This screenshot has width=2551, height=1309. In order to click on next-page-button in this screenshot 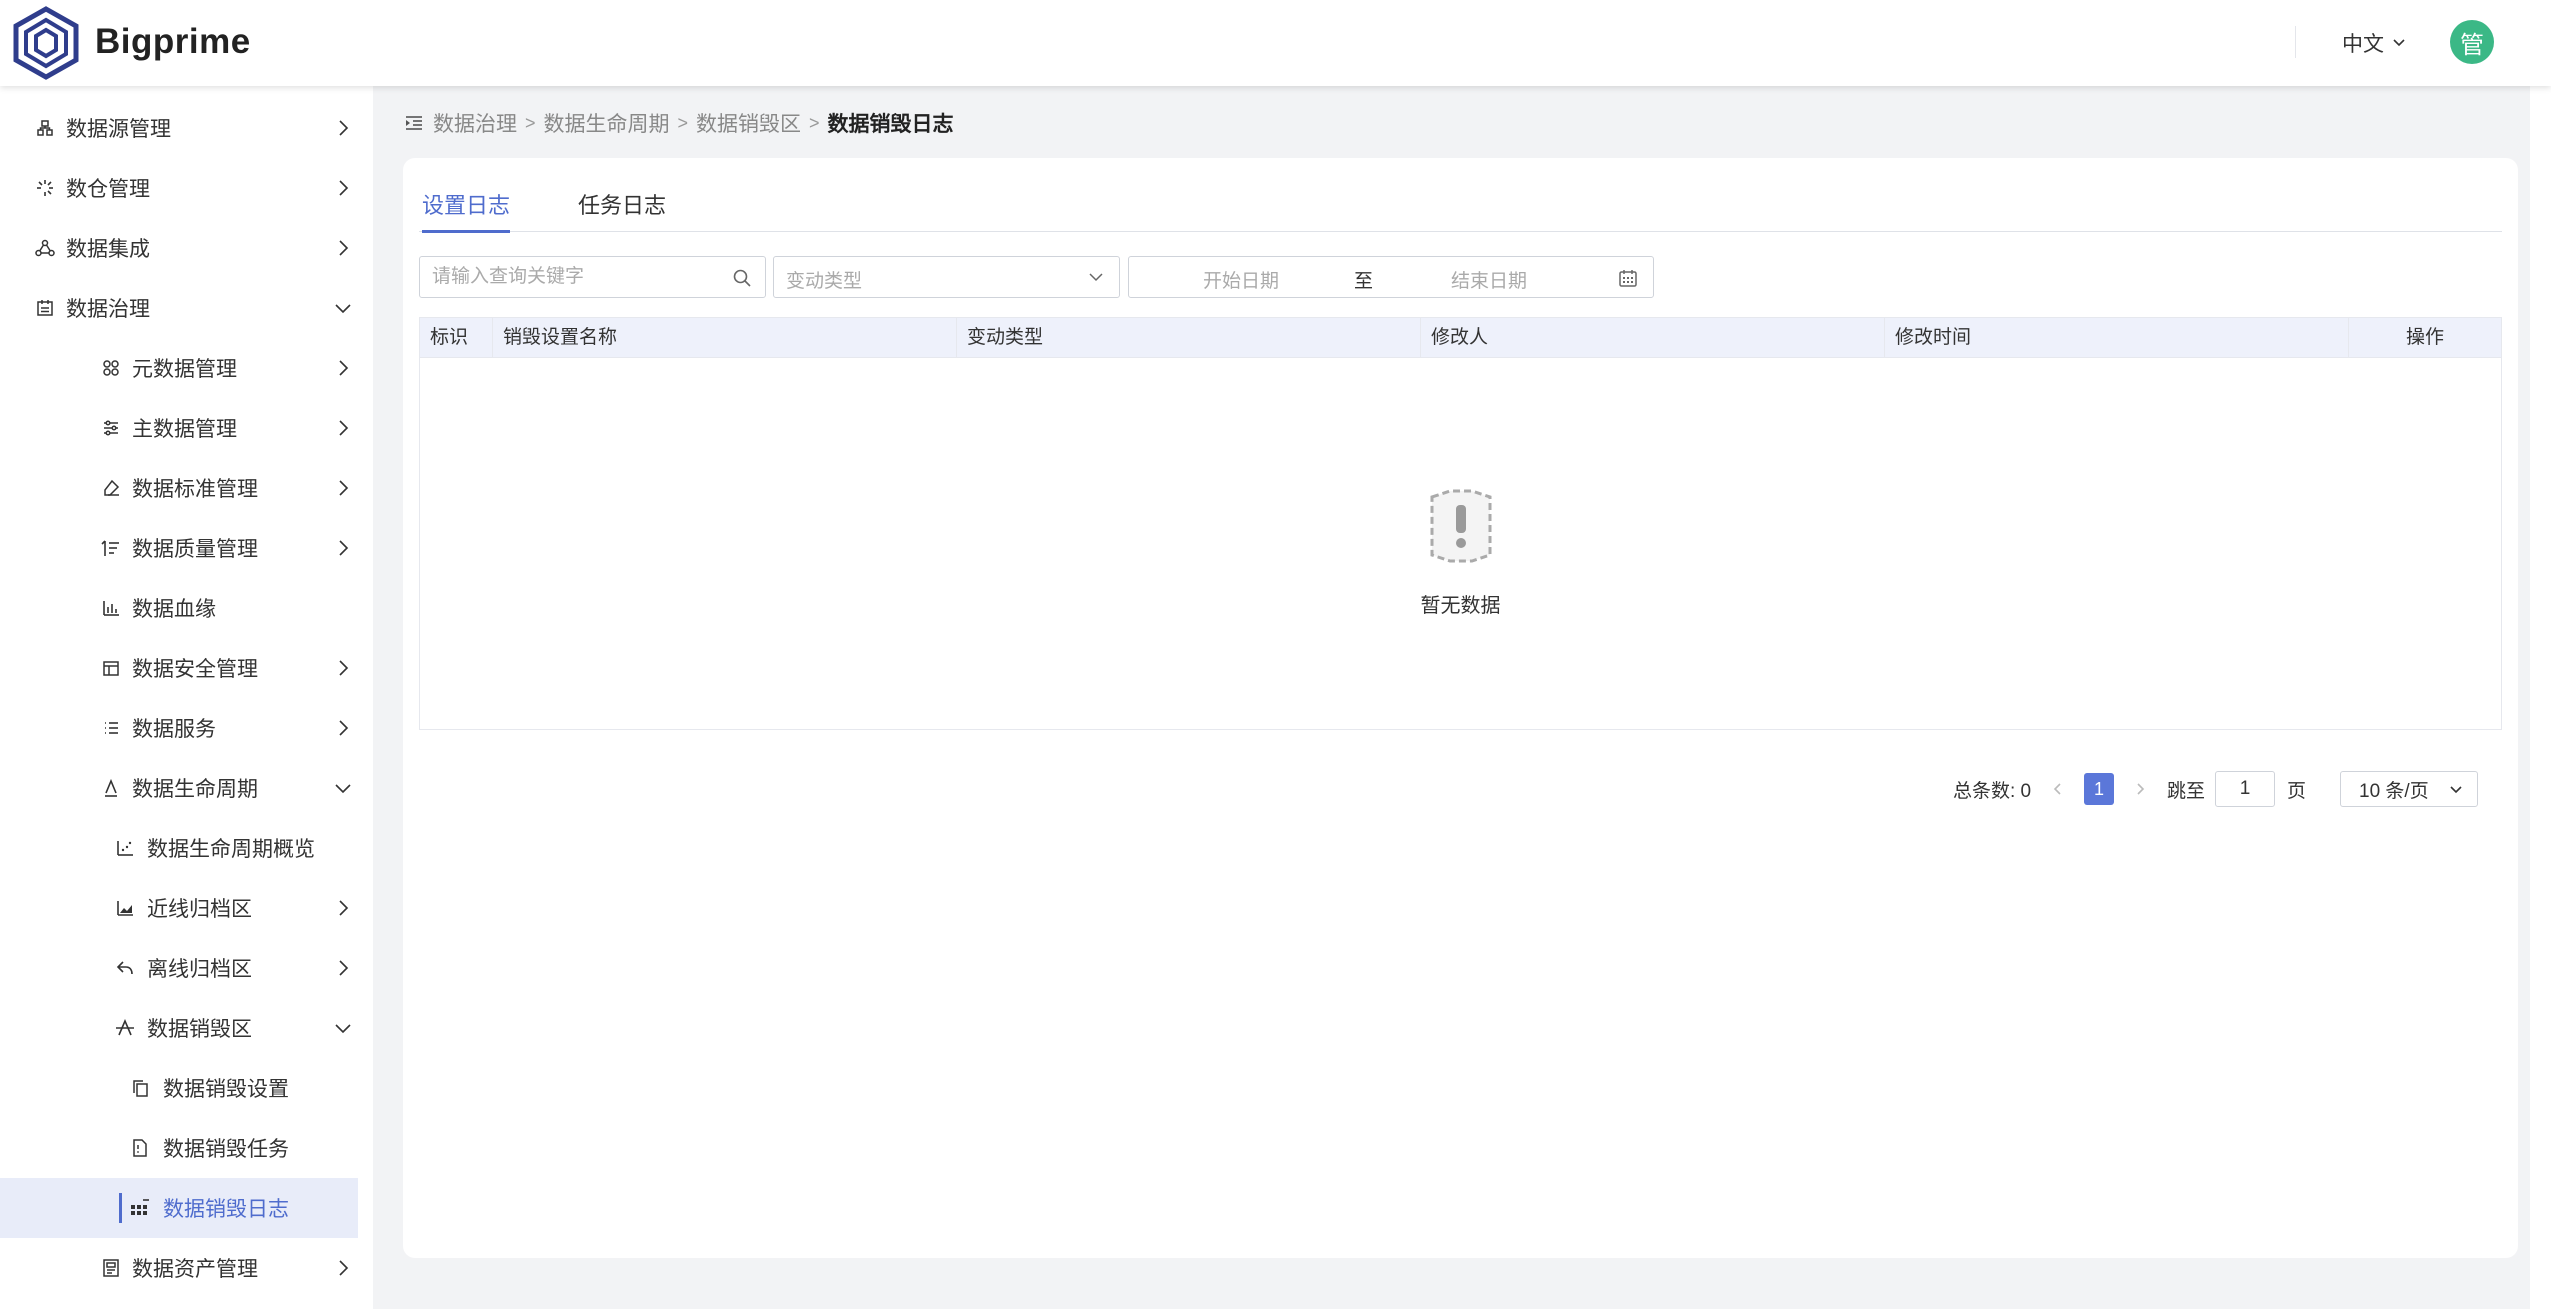, I will do `click(2140, 789)`.